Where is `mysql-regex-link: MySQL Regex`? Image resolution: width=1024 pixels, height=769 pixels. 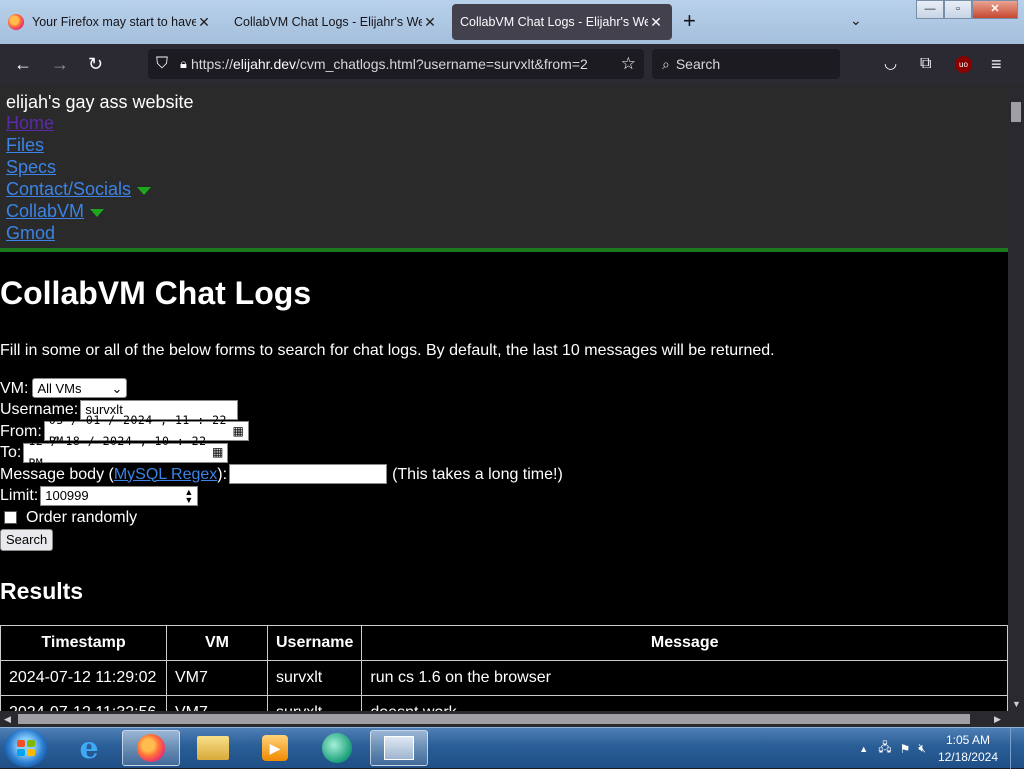
mysql-regex-link: MySQL Regex is located at coordinates (165, 475).